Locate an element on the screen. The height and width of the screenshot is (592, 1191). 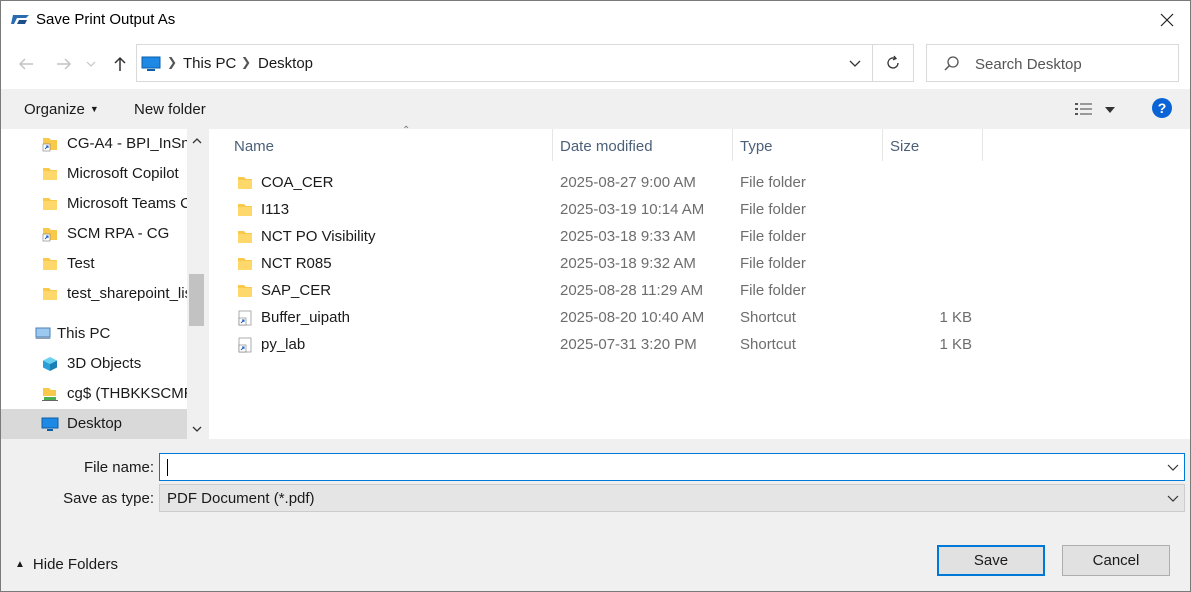
sidebar-item-label: Test is located at coordinates (81, 263).